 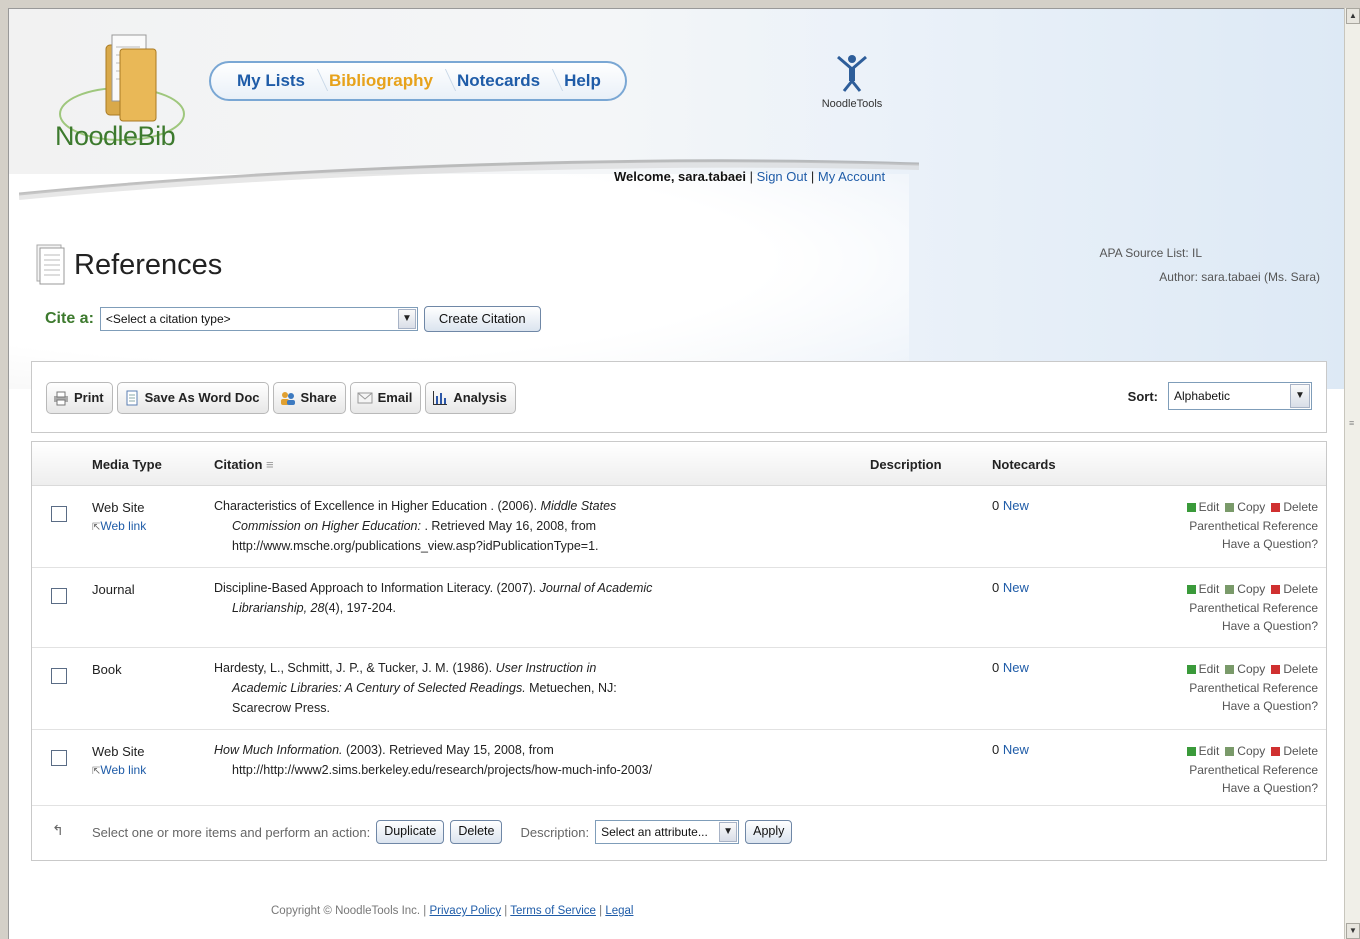 I want to click on citation-type-select: <Select a citation type> ▼, so click(x=258, y=319).